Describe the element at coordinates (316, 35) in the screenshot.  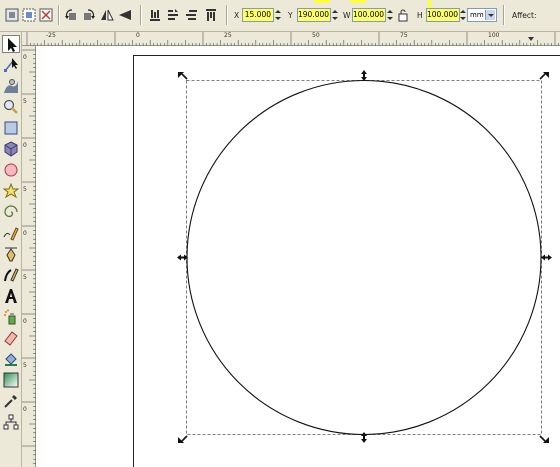
I see `ruler-label: 50` at that location.